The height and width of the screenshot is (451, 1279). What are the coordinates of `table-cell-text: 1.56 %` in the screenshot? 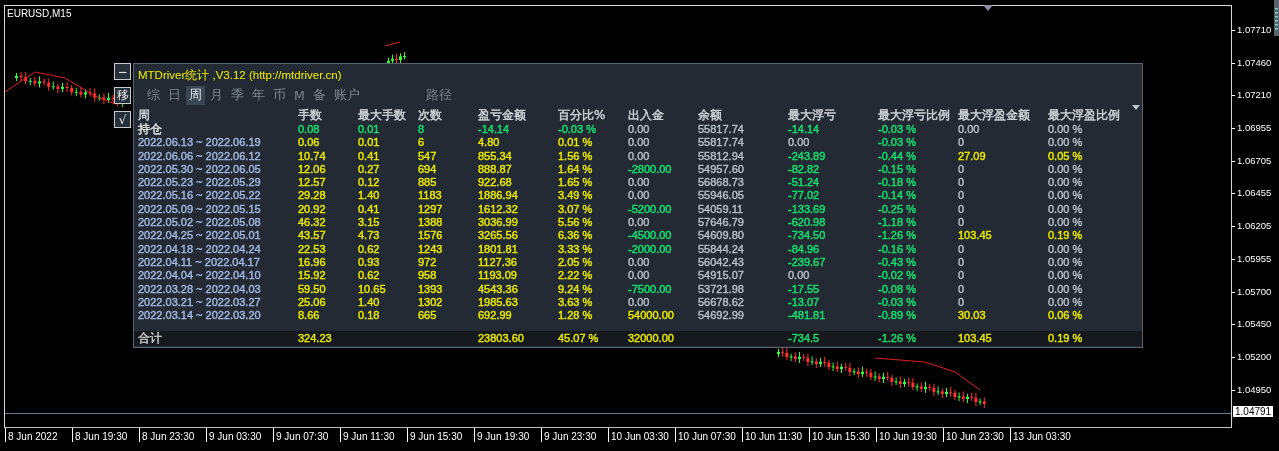 It's located at (576, 156).